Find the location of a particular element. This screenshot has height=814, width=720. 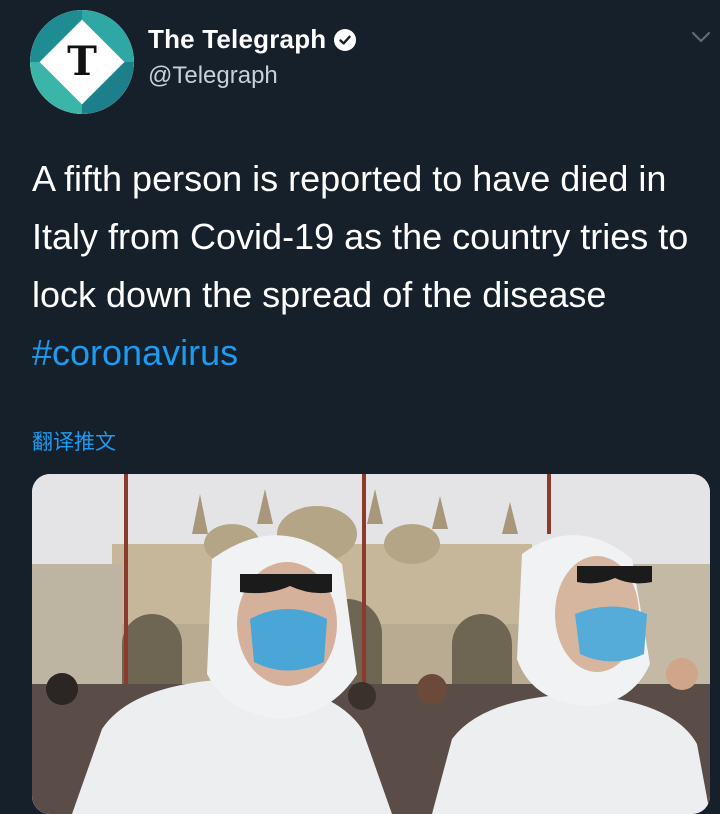

verified-badge-icon is located at coordinates (345, 39).